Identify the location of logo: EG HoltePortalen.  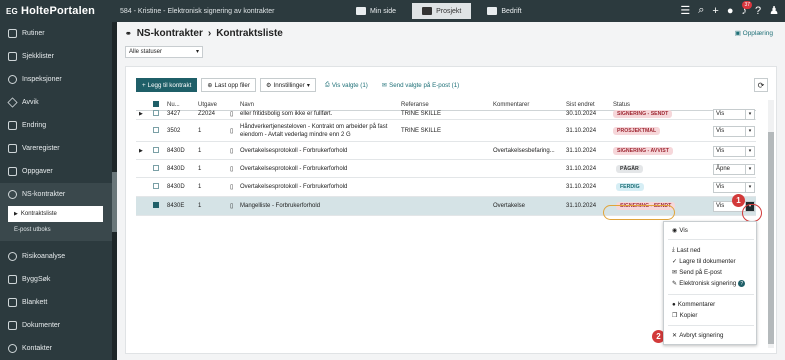
(58, 11).